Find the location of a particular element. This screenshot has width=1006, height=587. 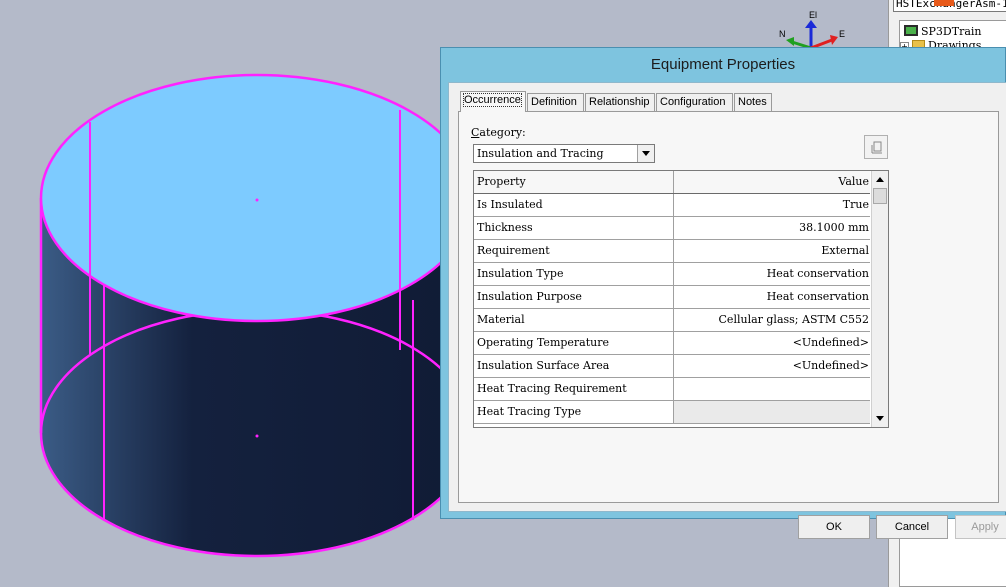

dialog-title: Equipment Properties is located at coordinates (723, 64).